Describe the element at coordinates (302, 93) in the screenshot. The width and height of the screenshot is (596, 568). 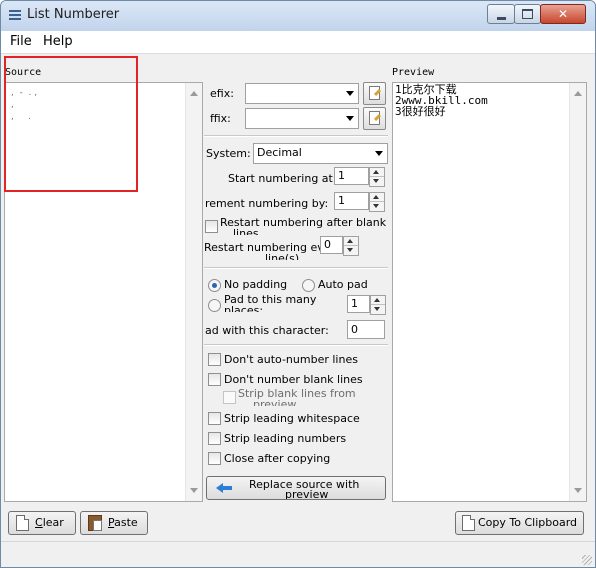
I see `prefix-combo` at that location.